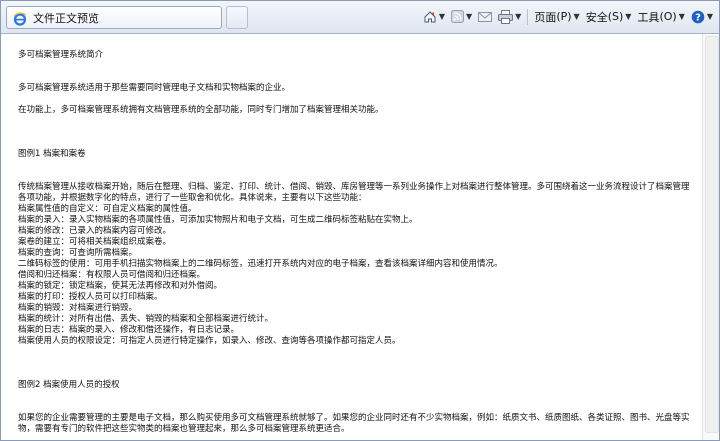 Image resolution: width=720 pixels, height=441 pixels. What do you see at coordinates (78, 308) in the screenshot?
I see `paragraph-line: 档案的销毁：对档案进行销毁。` at bounding box center [78, 308].